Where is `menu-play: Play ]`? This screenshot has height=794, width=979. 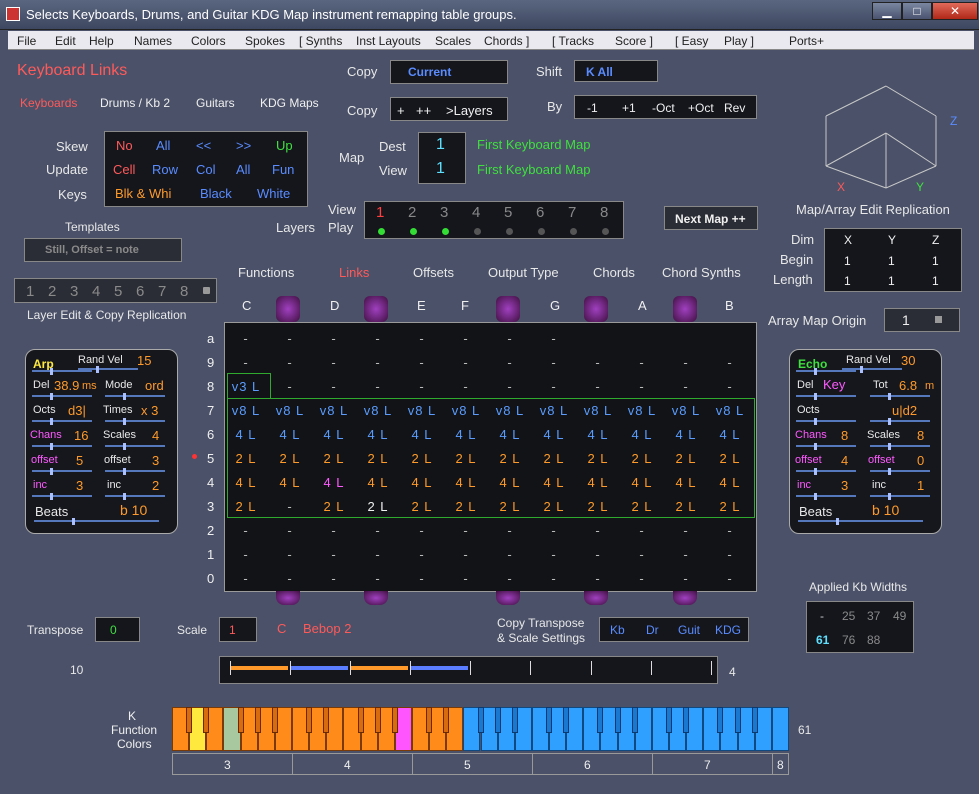
menu-play: Play ] is located at coordinates (739, 41).